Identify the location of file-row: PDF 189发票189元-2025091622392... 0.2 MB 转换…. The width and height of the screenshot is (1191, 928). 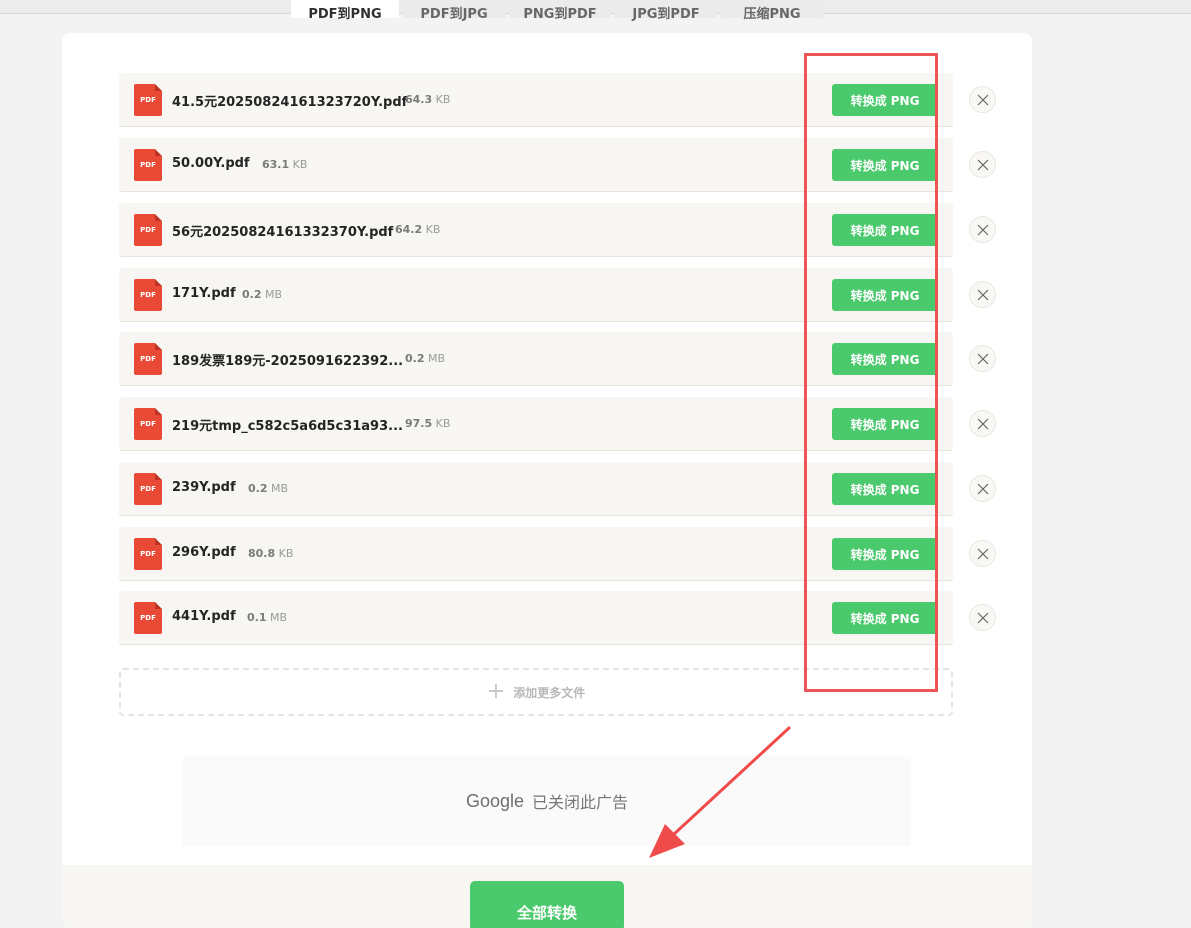
(536, 359).